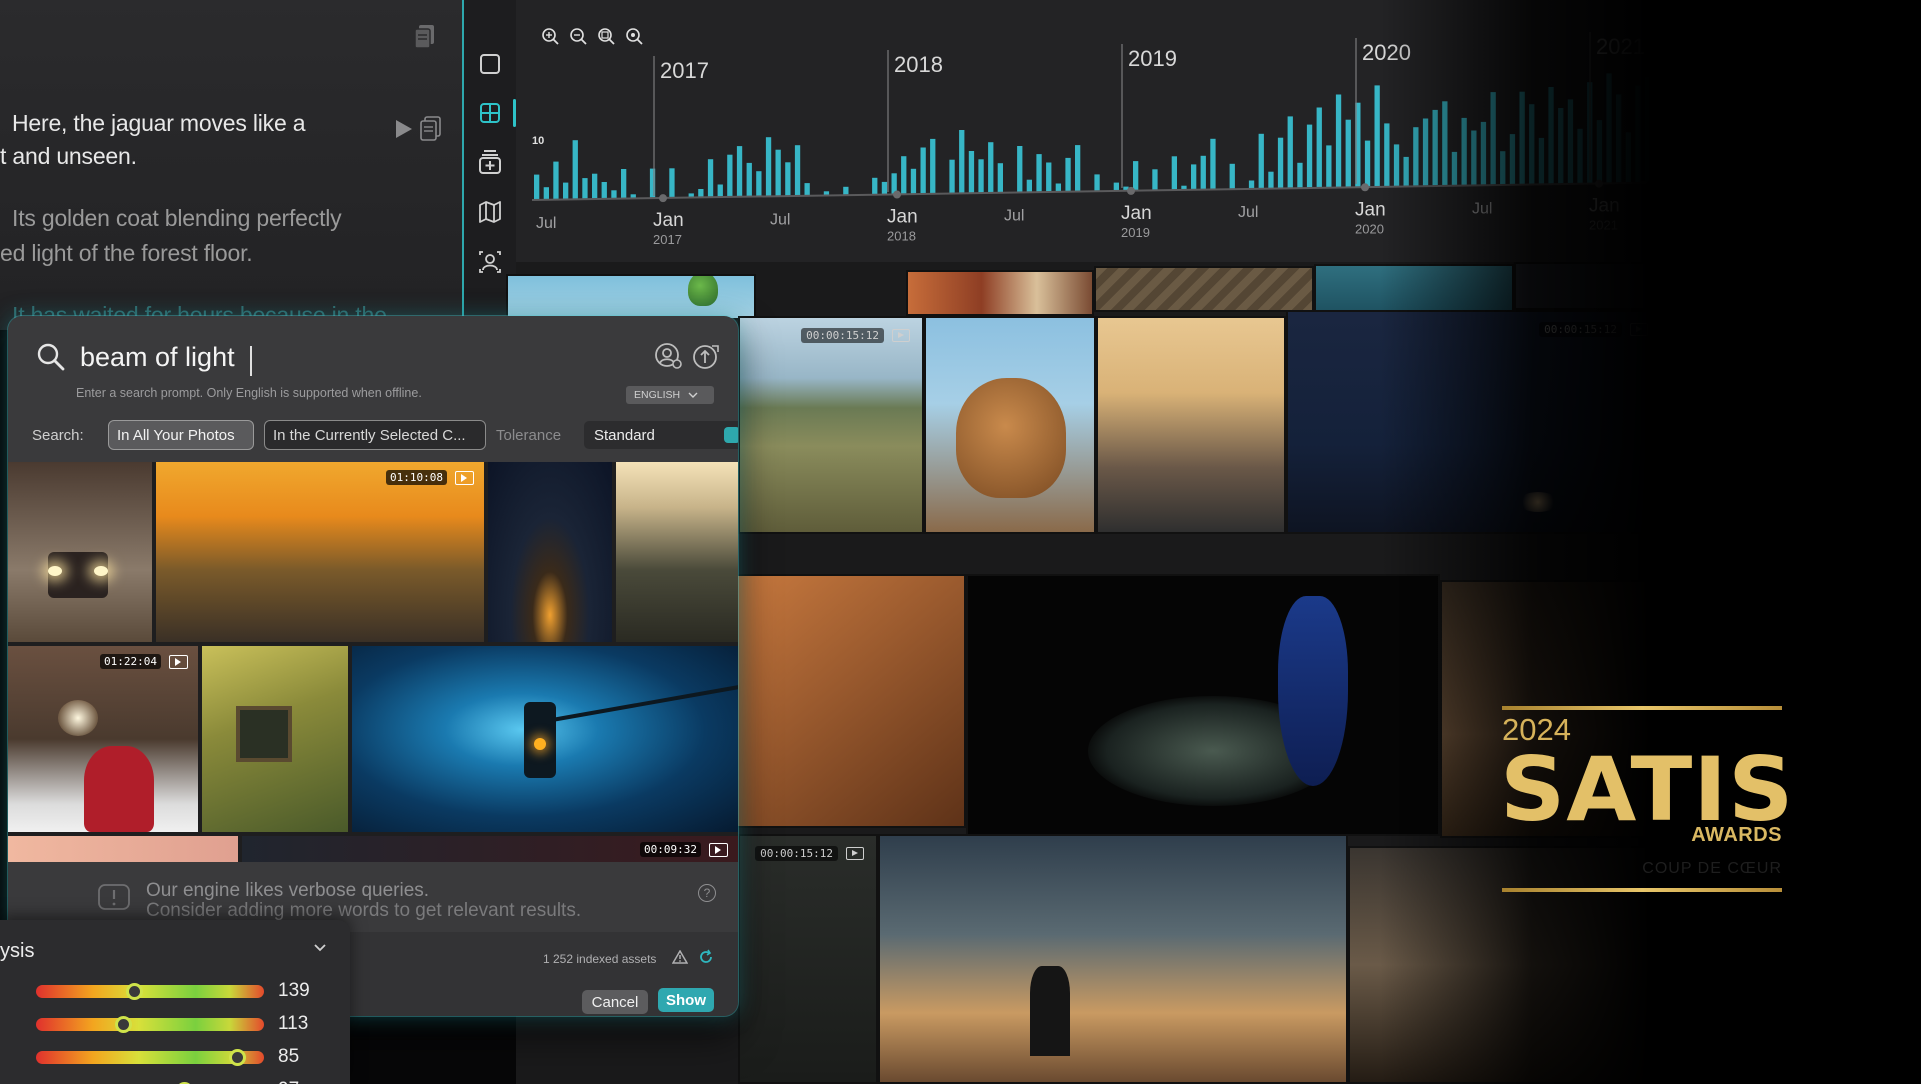 The width and height of the screenshot is (1921, 1084). What do you see at coordinates (490, 162) in the screenshot?
I see `add-album-icon` at bounding box center [490, 162].